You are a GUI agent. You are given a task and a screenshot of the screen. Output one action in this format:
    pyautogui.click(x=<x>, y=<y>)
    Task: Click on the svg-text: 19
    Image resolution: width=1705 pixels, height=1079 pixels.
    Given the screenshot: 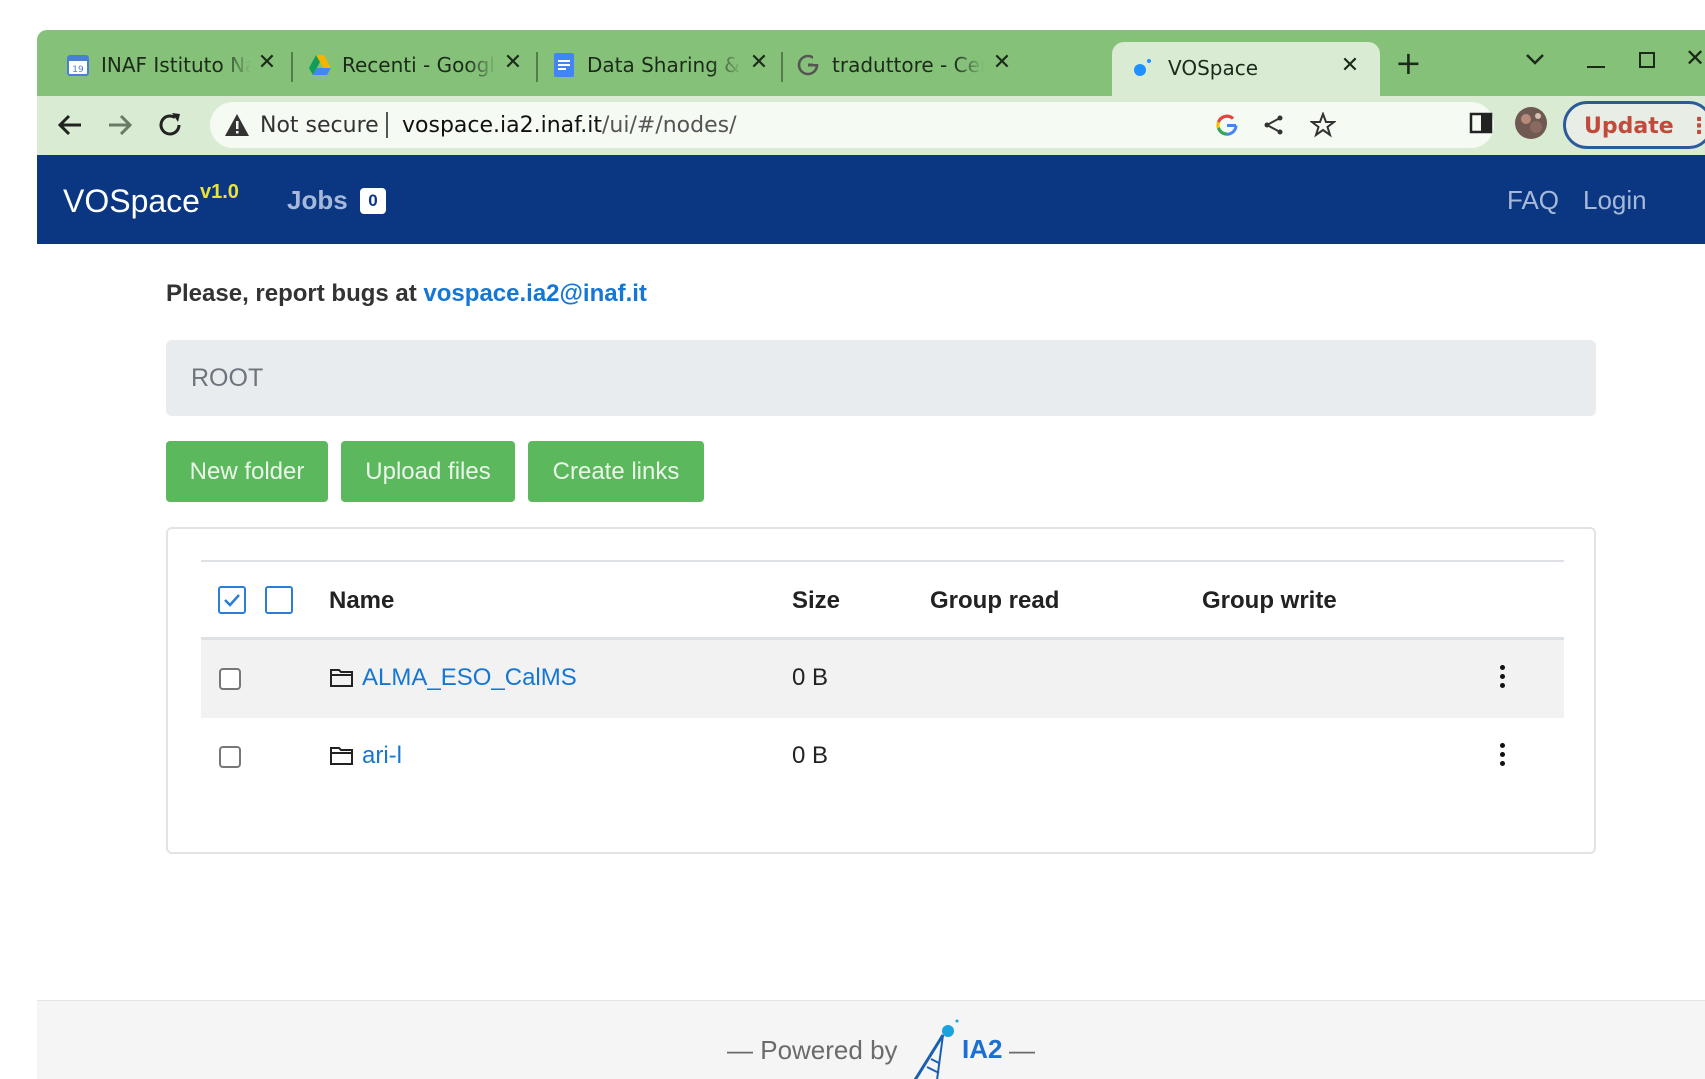 What is the action you would take?
    pyautogui.click(x=78, y=70)
    